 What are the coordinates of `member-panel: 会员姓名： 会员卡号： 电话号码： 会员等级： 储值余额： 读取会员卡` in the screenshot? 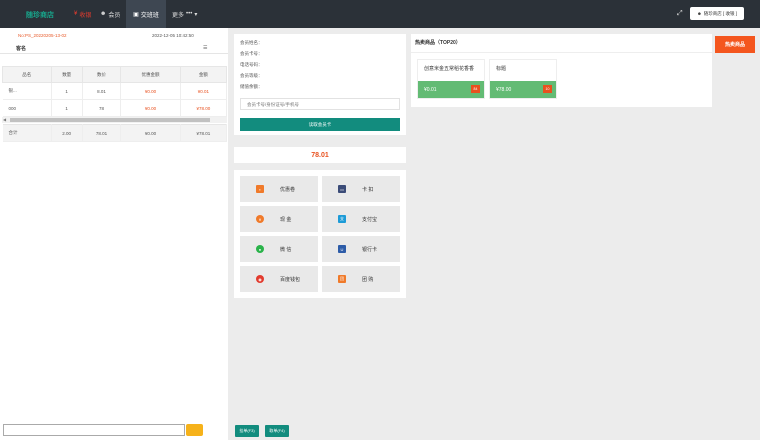 It's located at (320, 84).